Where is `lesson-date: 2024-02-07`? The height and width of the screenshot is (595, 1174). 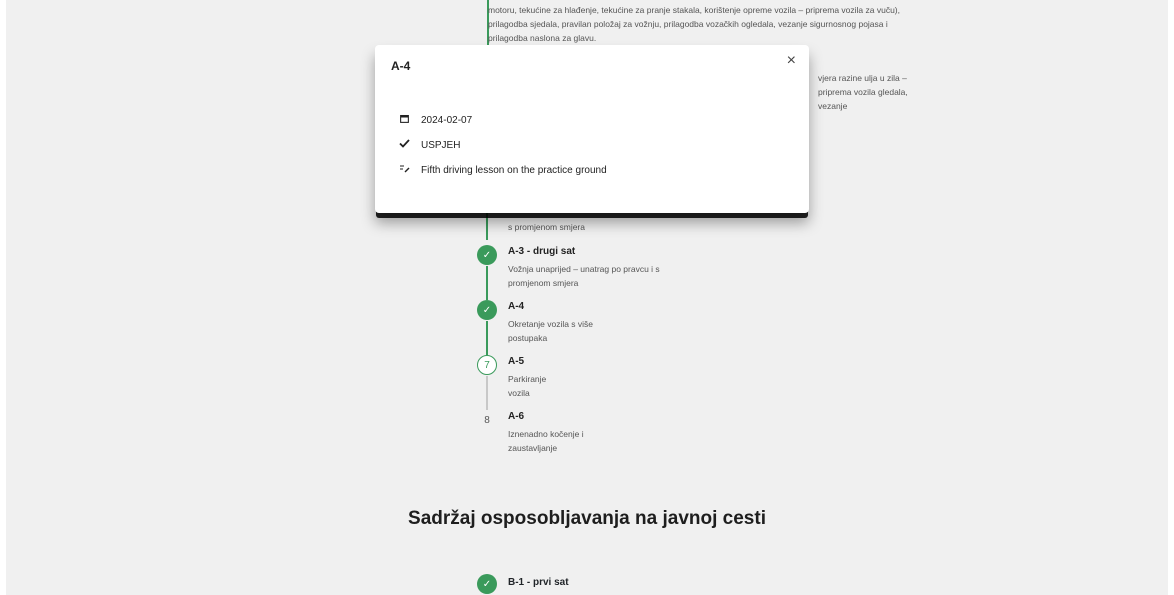
lesson-date: 2024-02-07 is located at coordinates (447, 120).